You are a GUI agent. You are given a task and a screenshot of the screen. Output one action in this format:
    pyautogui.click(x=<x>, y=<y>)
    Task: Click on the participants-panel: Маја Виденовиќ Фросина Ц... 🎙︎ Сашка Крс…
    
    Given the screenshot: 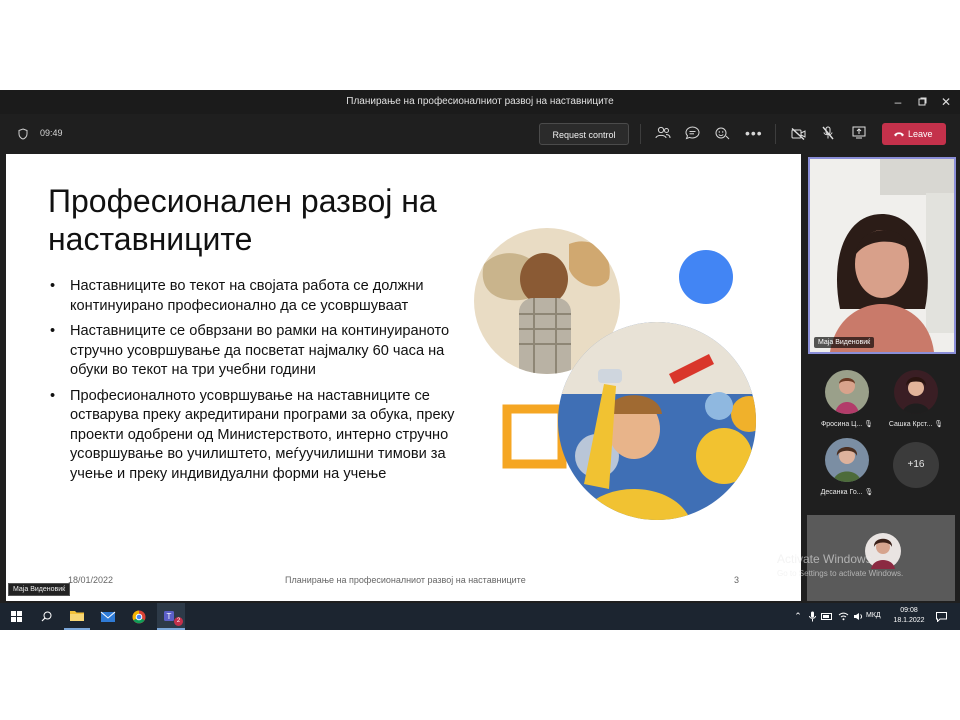 What is the action you would take?
    pyautogui.click(x=880, y=377)
    